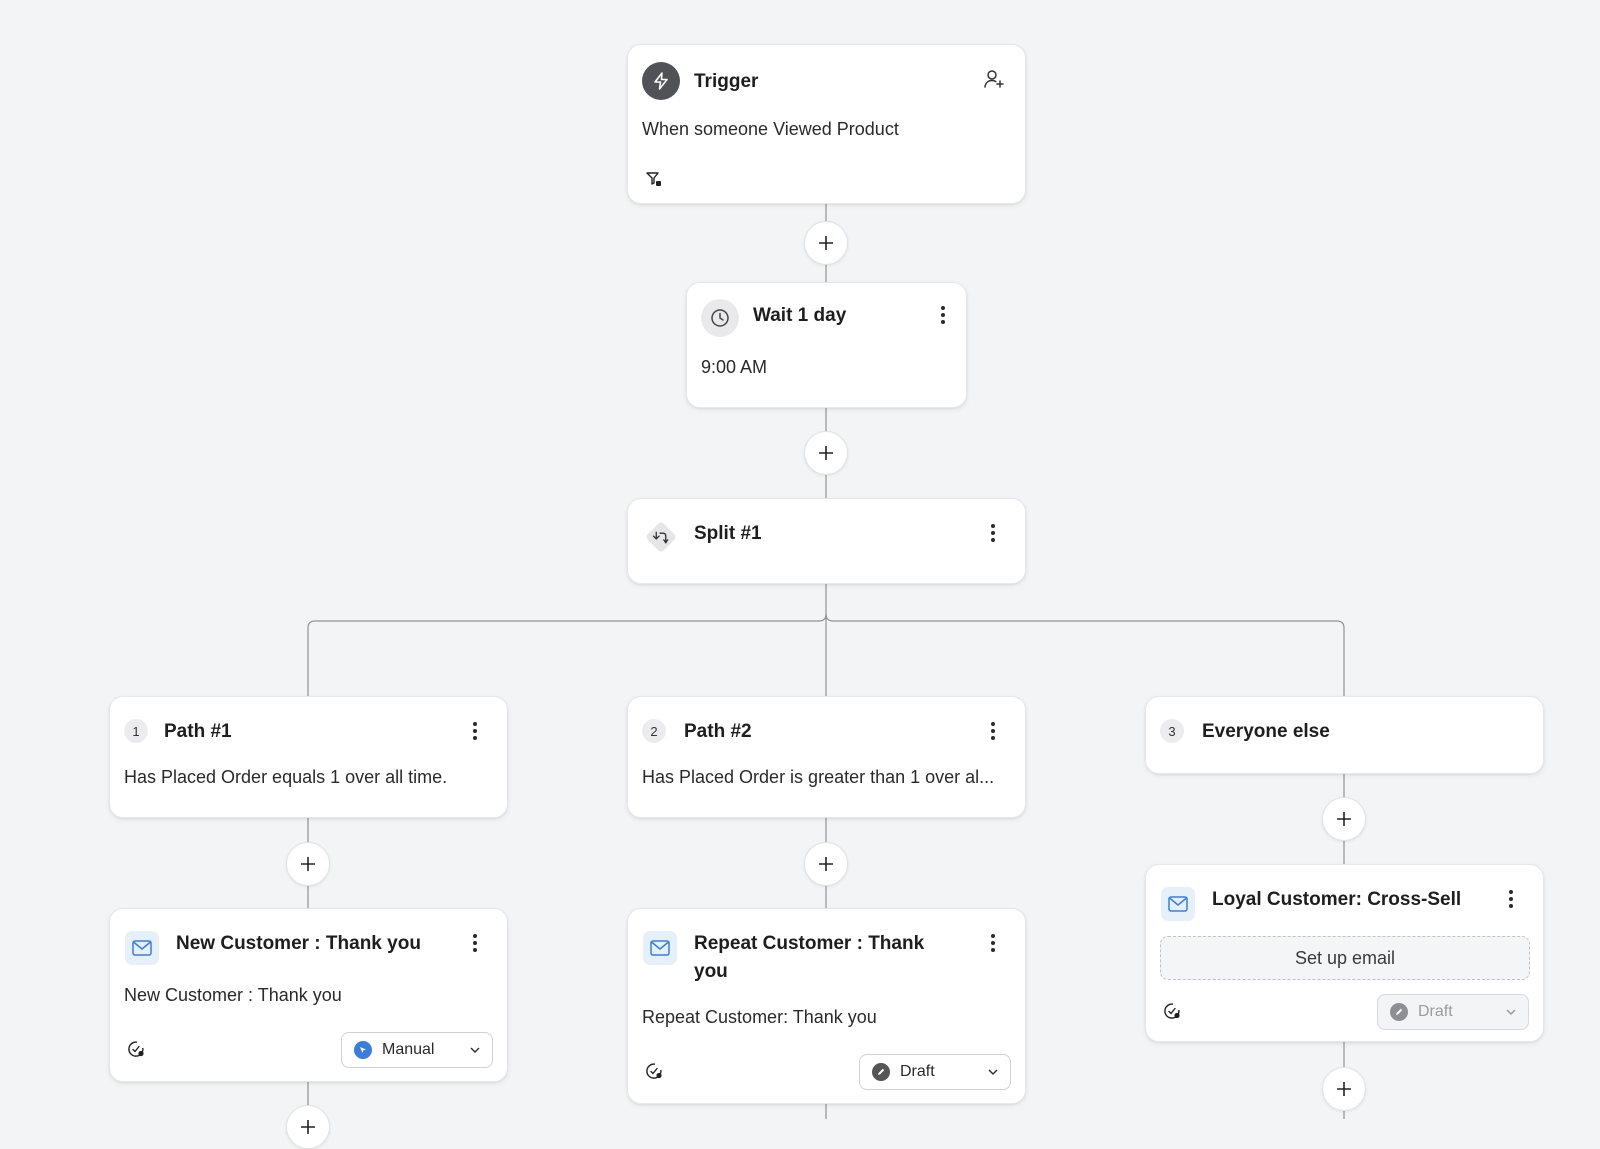 This screenshot has width=1600, height=1149. I want to click on path-number-badge: 2, so click(654, 731).